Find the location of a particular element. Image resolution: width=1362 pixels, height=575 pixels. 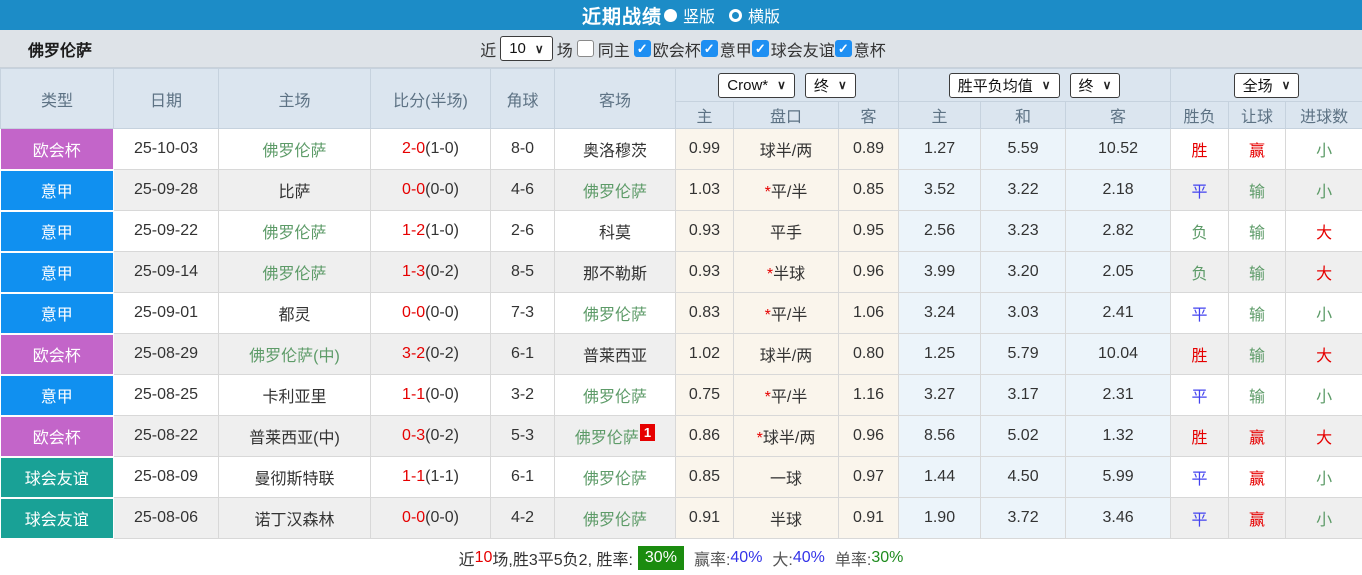

bookmaker-time-select: 终 ∨ is located at coordinates (830, 85).